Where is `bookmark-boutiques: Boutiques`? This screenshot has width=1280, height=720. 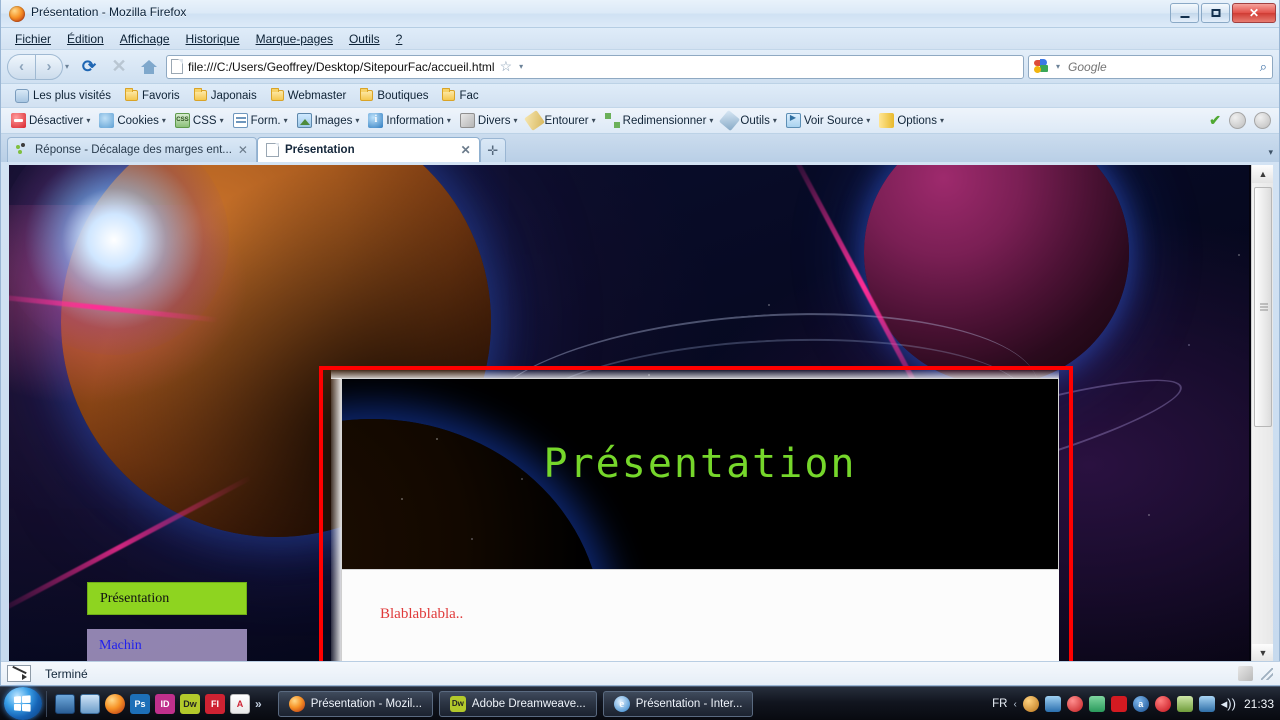 bookmark-boutiques: Boutiques is located at coordinates (394, 96).